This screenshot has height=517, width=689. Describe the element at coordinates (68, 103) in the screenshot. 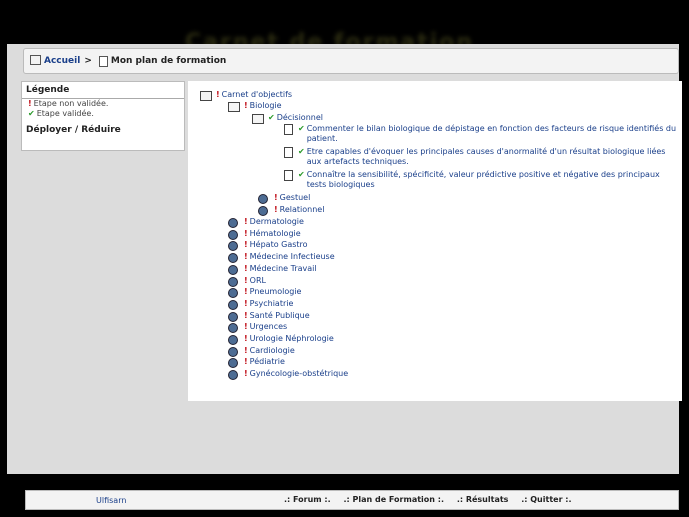

I see `legend-not-validated: ! Etape non validée.` at that location.